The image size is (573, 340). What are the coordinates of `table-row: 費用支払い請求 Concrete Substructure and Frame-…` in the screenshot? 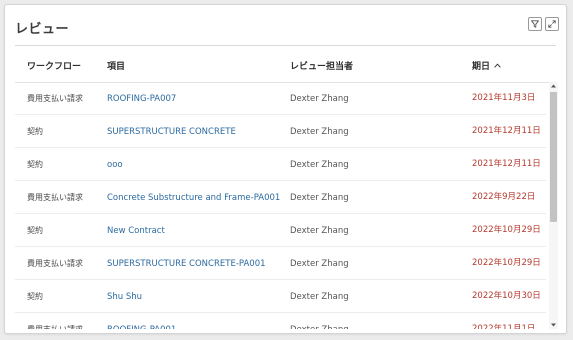 It's located at (280, 197).